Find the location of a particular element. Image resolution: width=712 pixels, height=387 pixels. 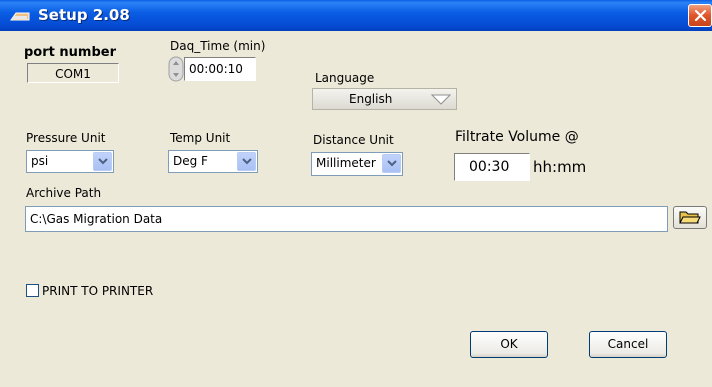

ok-button: OK is located at coordinates (509, 344).